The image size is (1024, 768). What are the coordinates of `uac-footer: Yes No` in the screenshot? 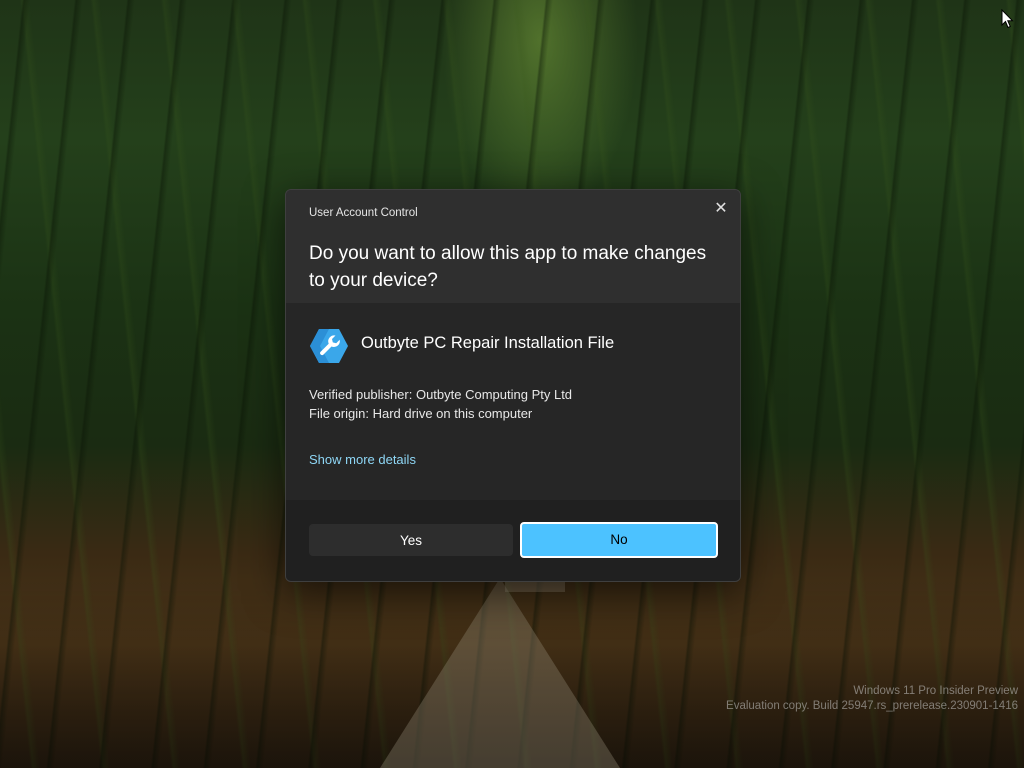 It's located at (513, 540).